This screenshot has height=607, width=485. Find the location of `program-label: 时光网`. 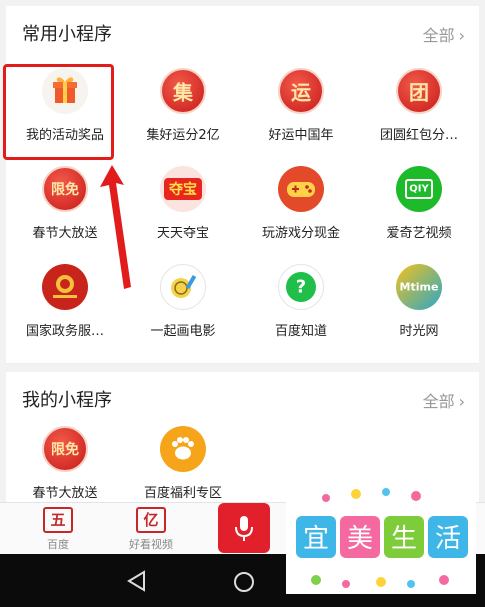

program-label: 时光网 is located at coordinates (419, 331).